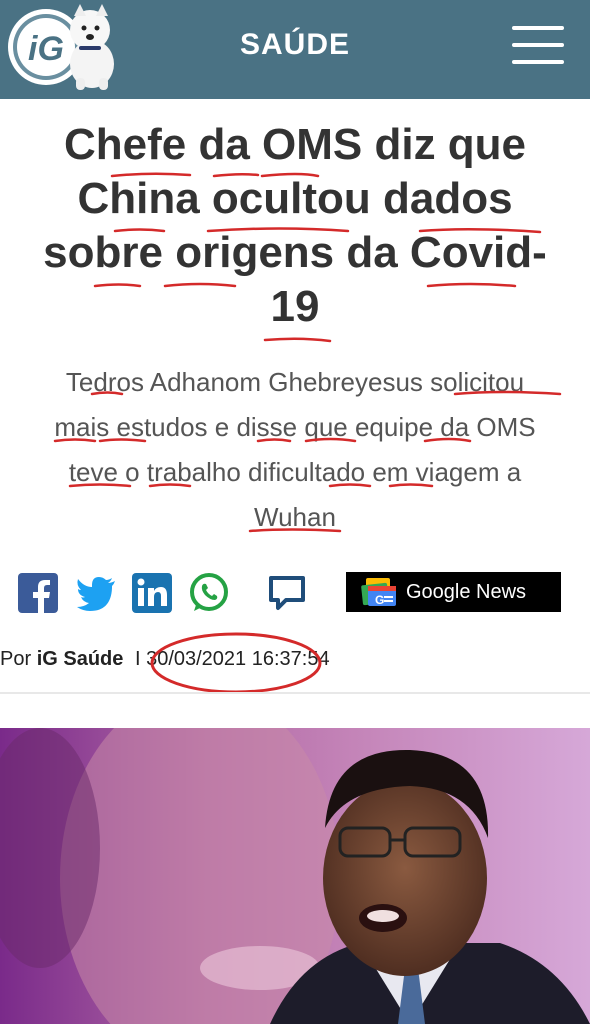 This screenshot has width=590, height=1024. I want to click on whatsapp-share-button, so click(209, 593).